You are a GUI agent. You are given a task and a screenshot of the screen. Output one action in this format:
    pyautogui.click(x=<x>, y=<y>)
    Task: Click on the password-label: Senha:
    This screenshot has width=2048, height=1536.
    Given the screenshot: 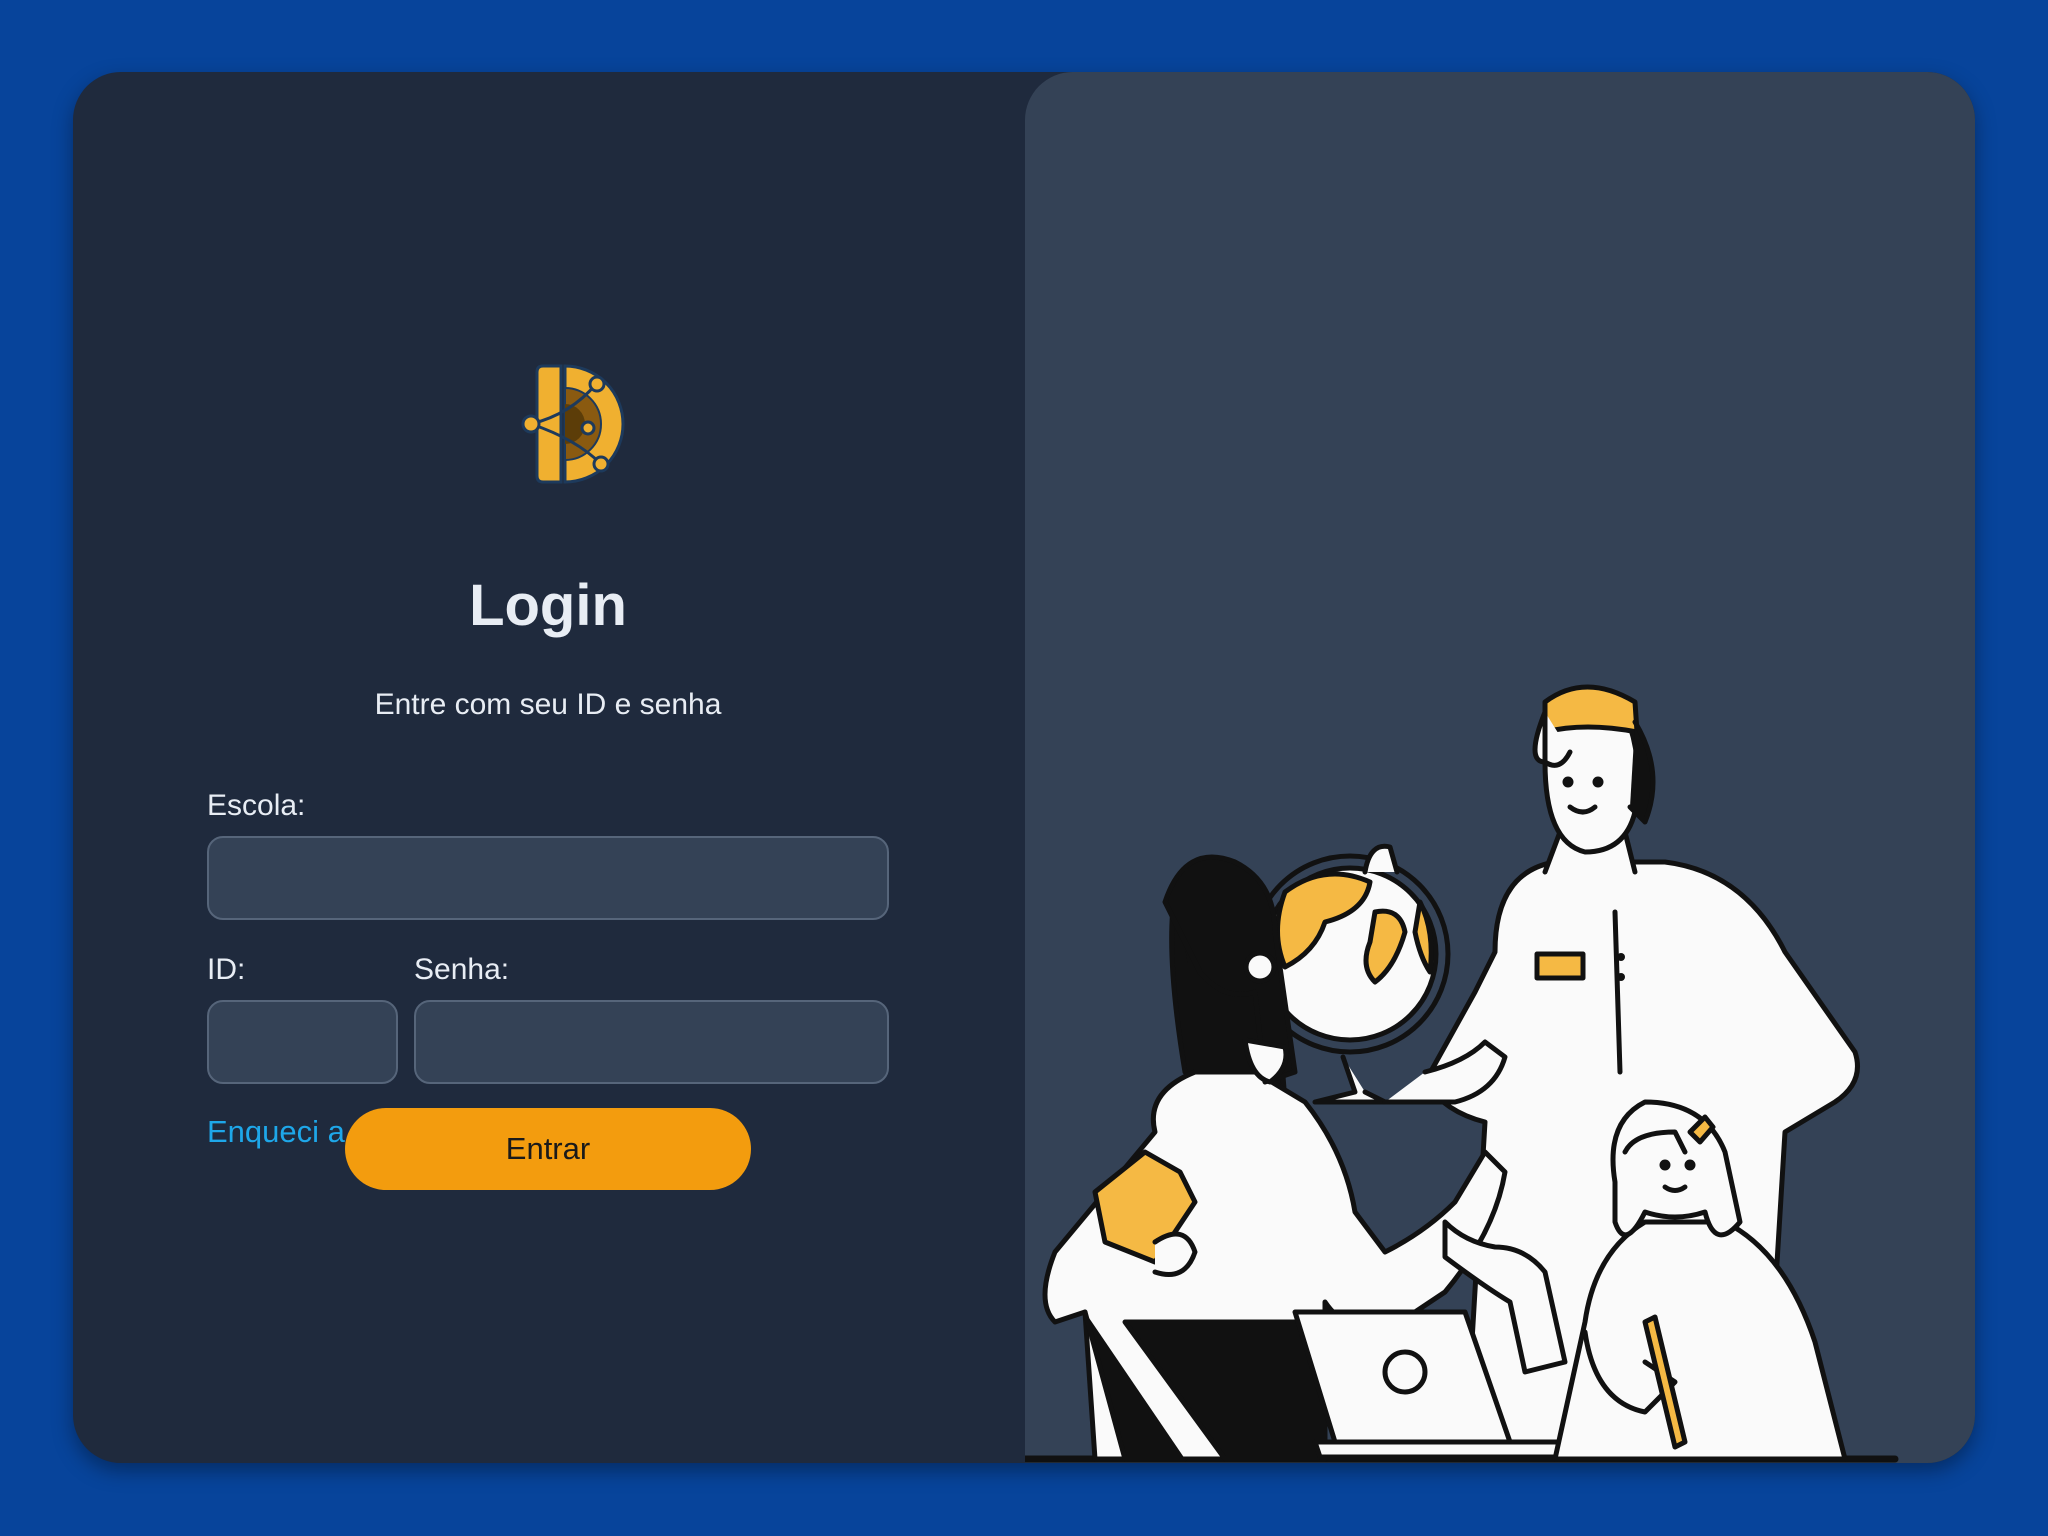 What is the action you would take?
    pyautogui.click(x=462, y=969)
    